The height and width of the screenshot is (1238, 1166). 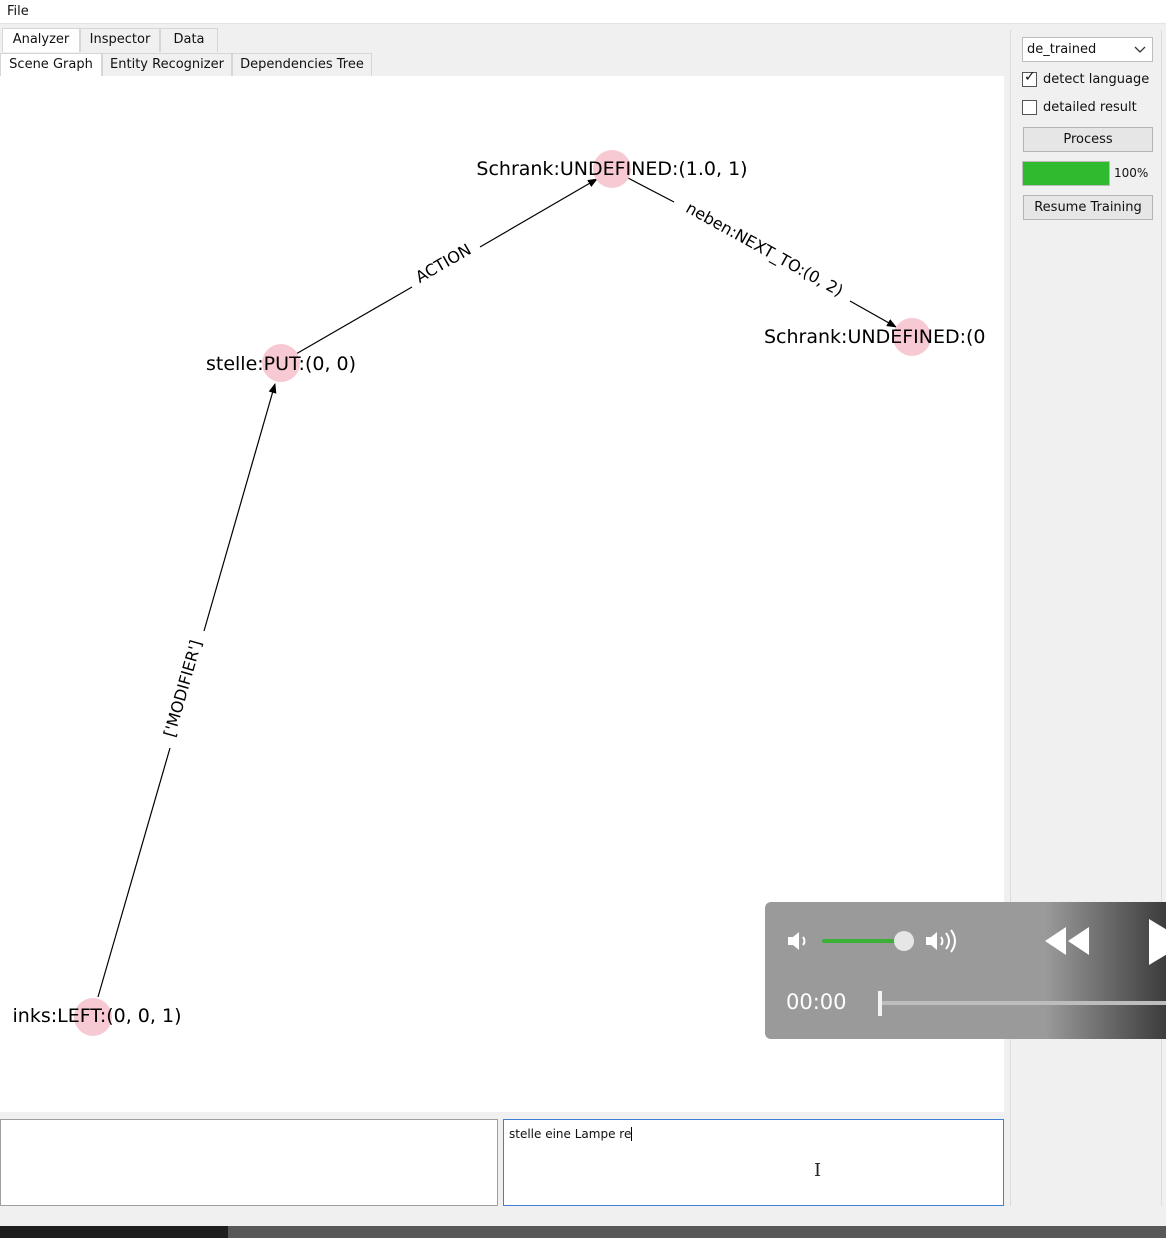 I want to click on edge-modifier-arrow, so click(x=240, y=507).